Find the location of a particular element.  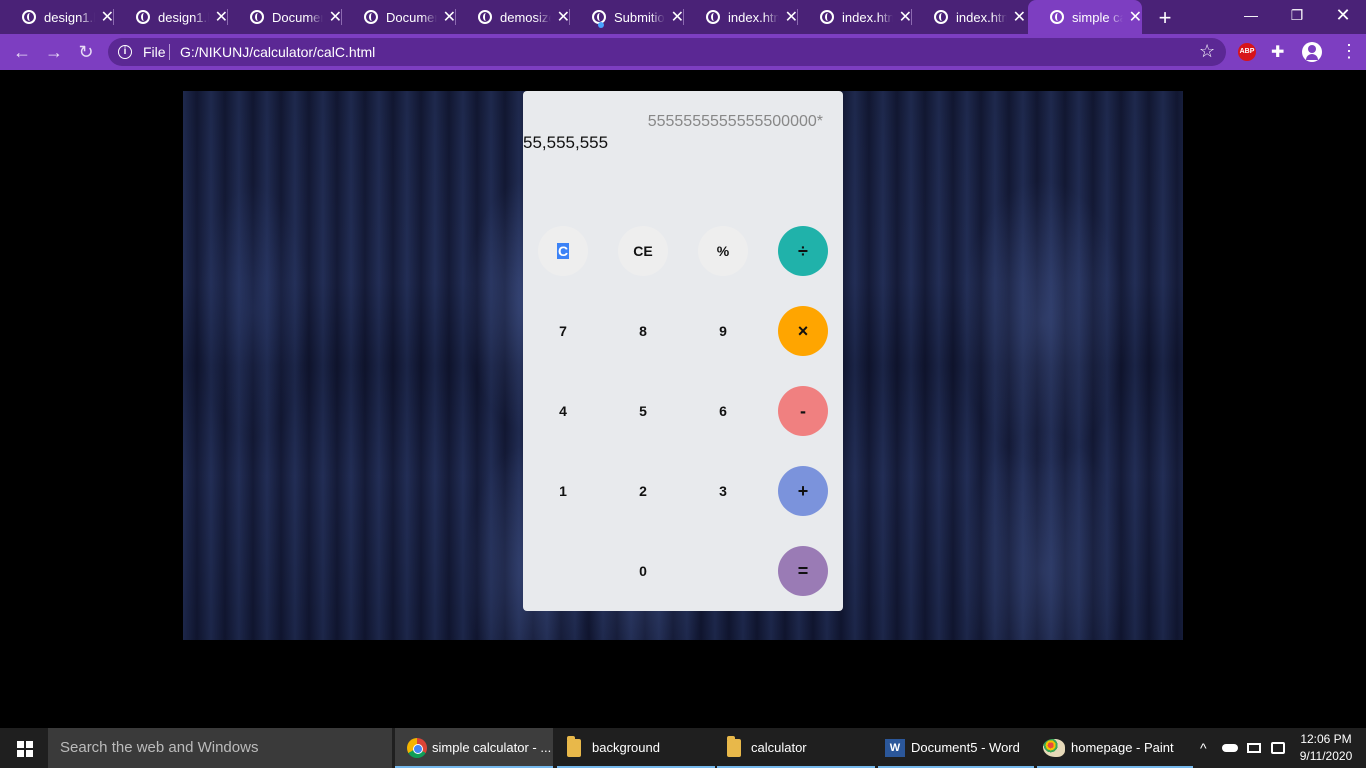

clear-label: C is located at coordinates (563, 251).